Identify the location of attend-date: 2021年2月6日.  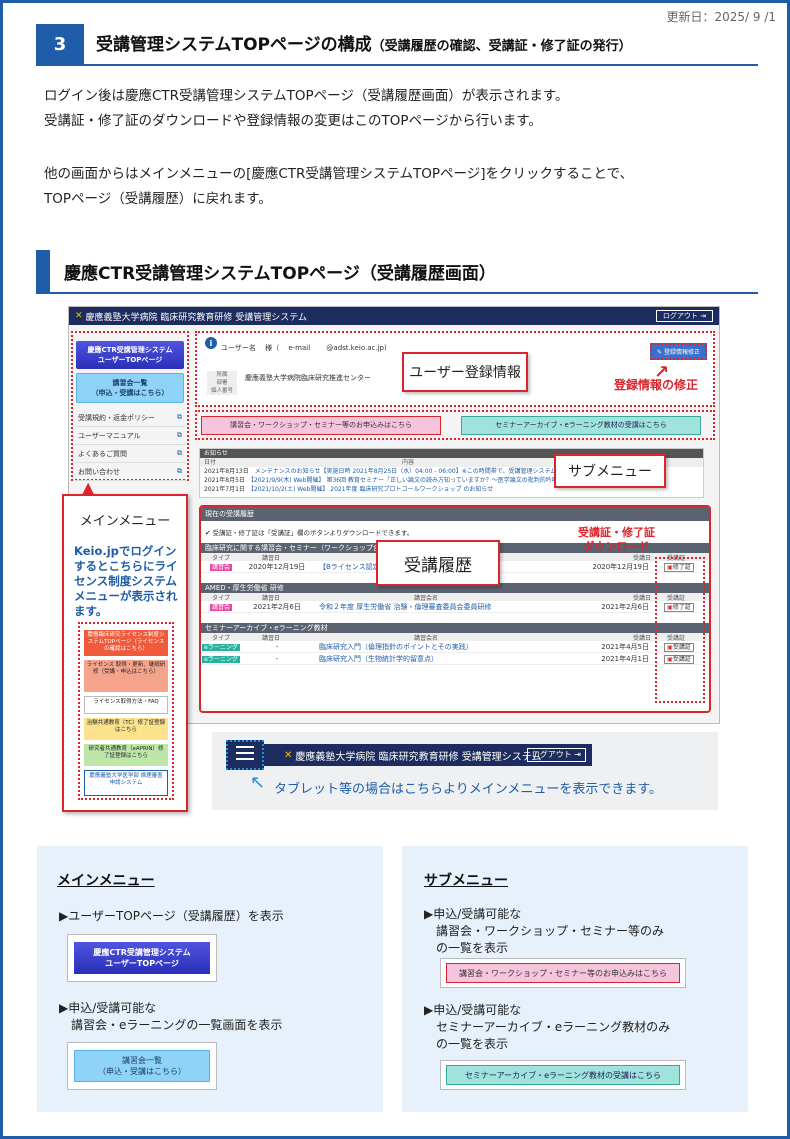
(625, 606).